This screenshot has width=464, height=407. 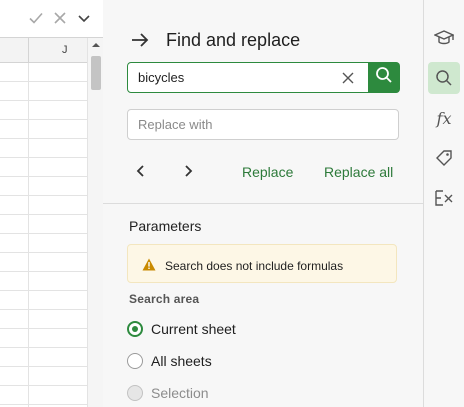 What do you see at coordinates (36, 18) in the screenshot?
I see `check-icon` at bounding box center [36, 18].